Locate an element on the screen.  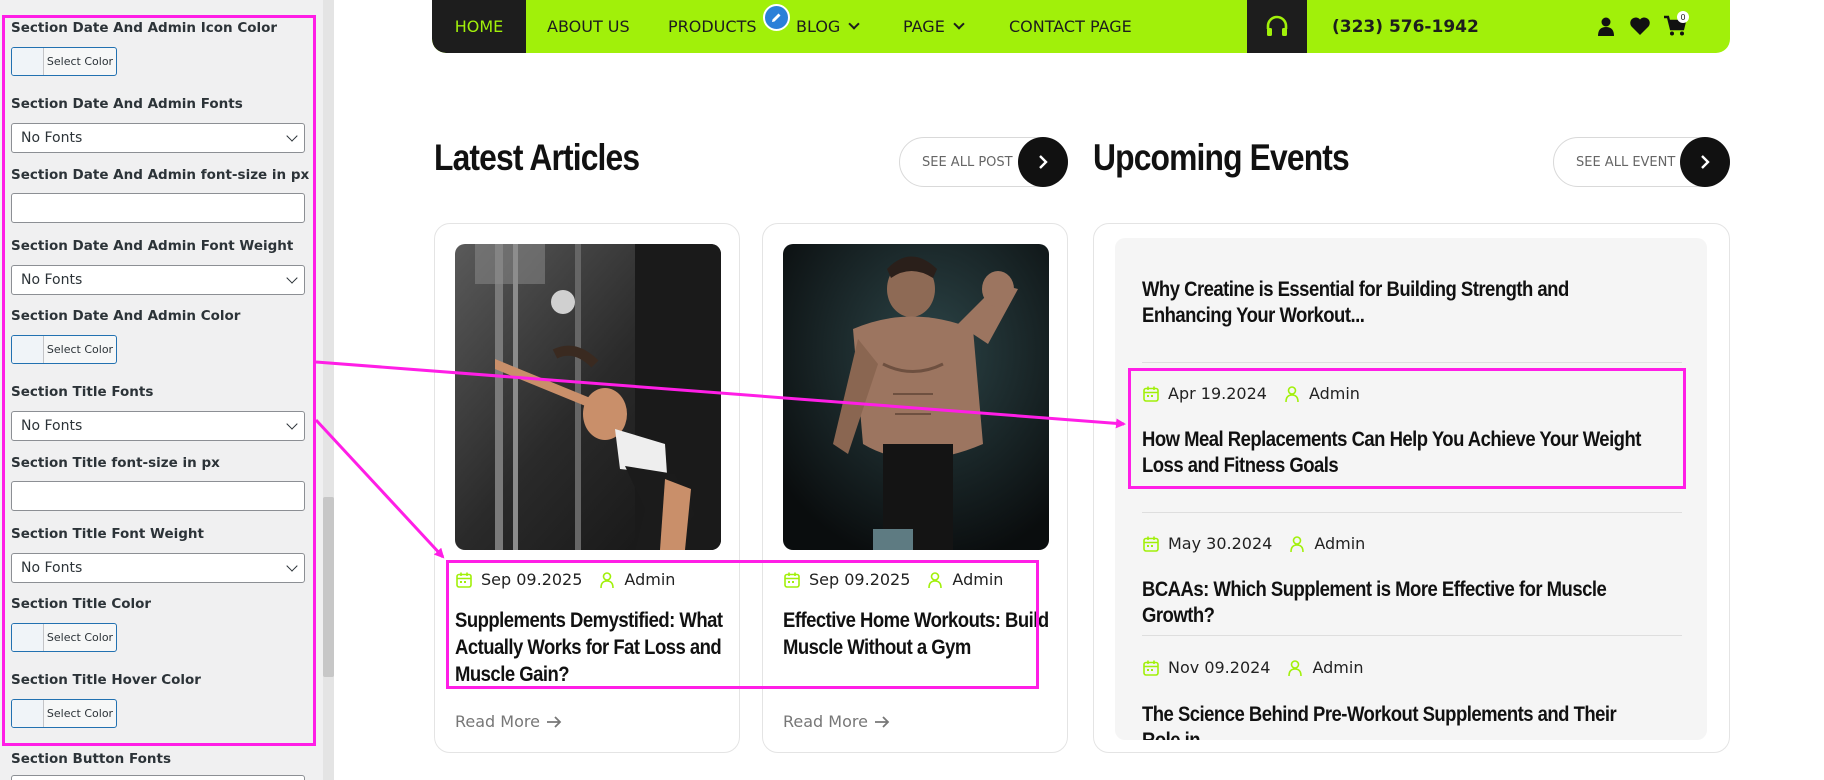
event-date: Apr 19.2024 is located at coordinates (1217, 393).